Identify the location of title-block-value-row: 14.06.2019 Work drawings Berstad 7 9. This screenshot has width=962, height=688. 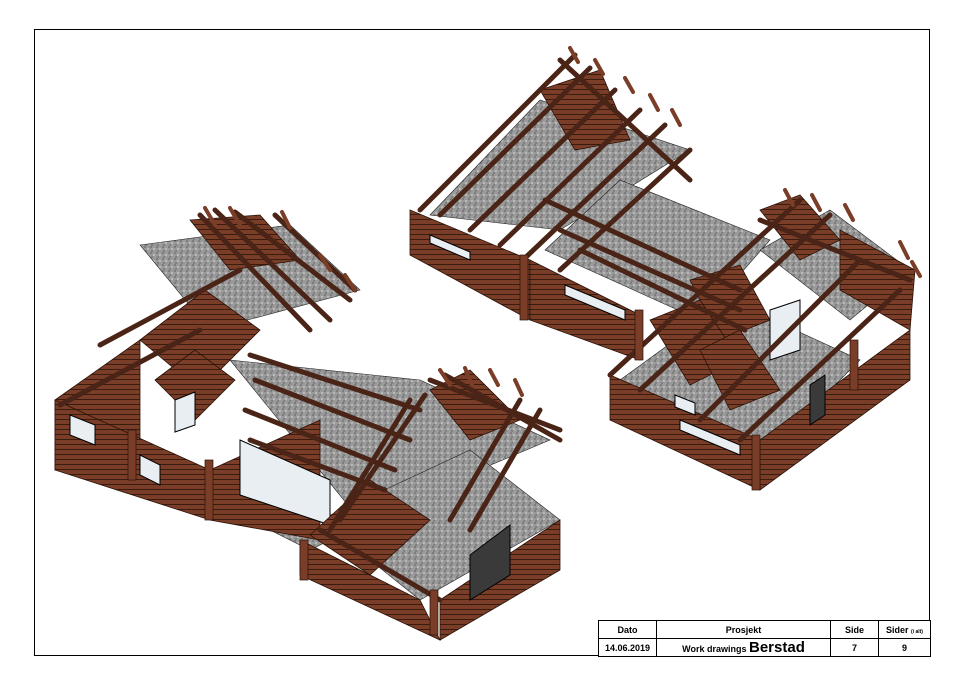
(764, 647).